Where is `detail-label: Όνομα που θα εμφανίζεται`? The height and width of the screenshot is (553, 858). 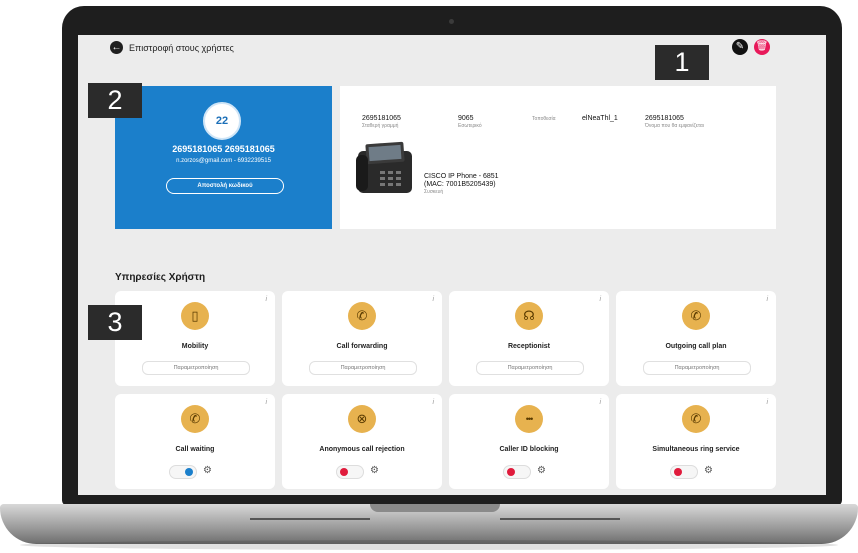
detail-label: Όνομα που θα εμφανίζεται is located at coordinates (674, 126).